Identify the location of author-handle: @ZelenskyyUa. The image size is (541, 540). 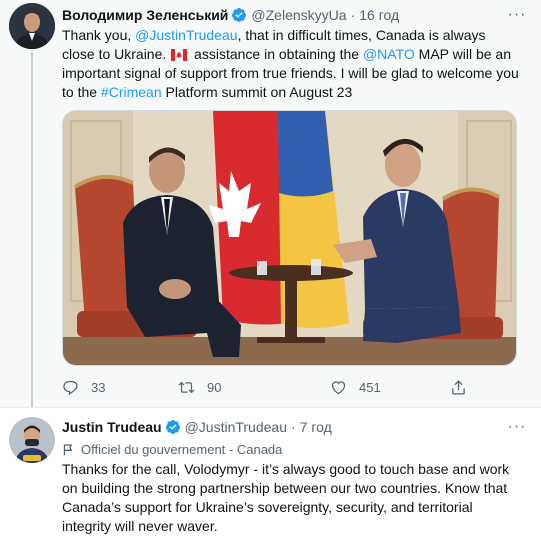
(298, 15).